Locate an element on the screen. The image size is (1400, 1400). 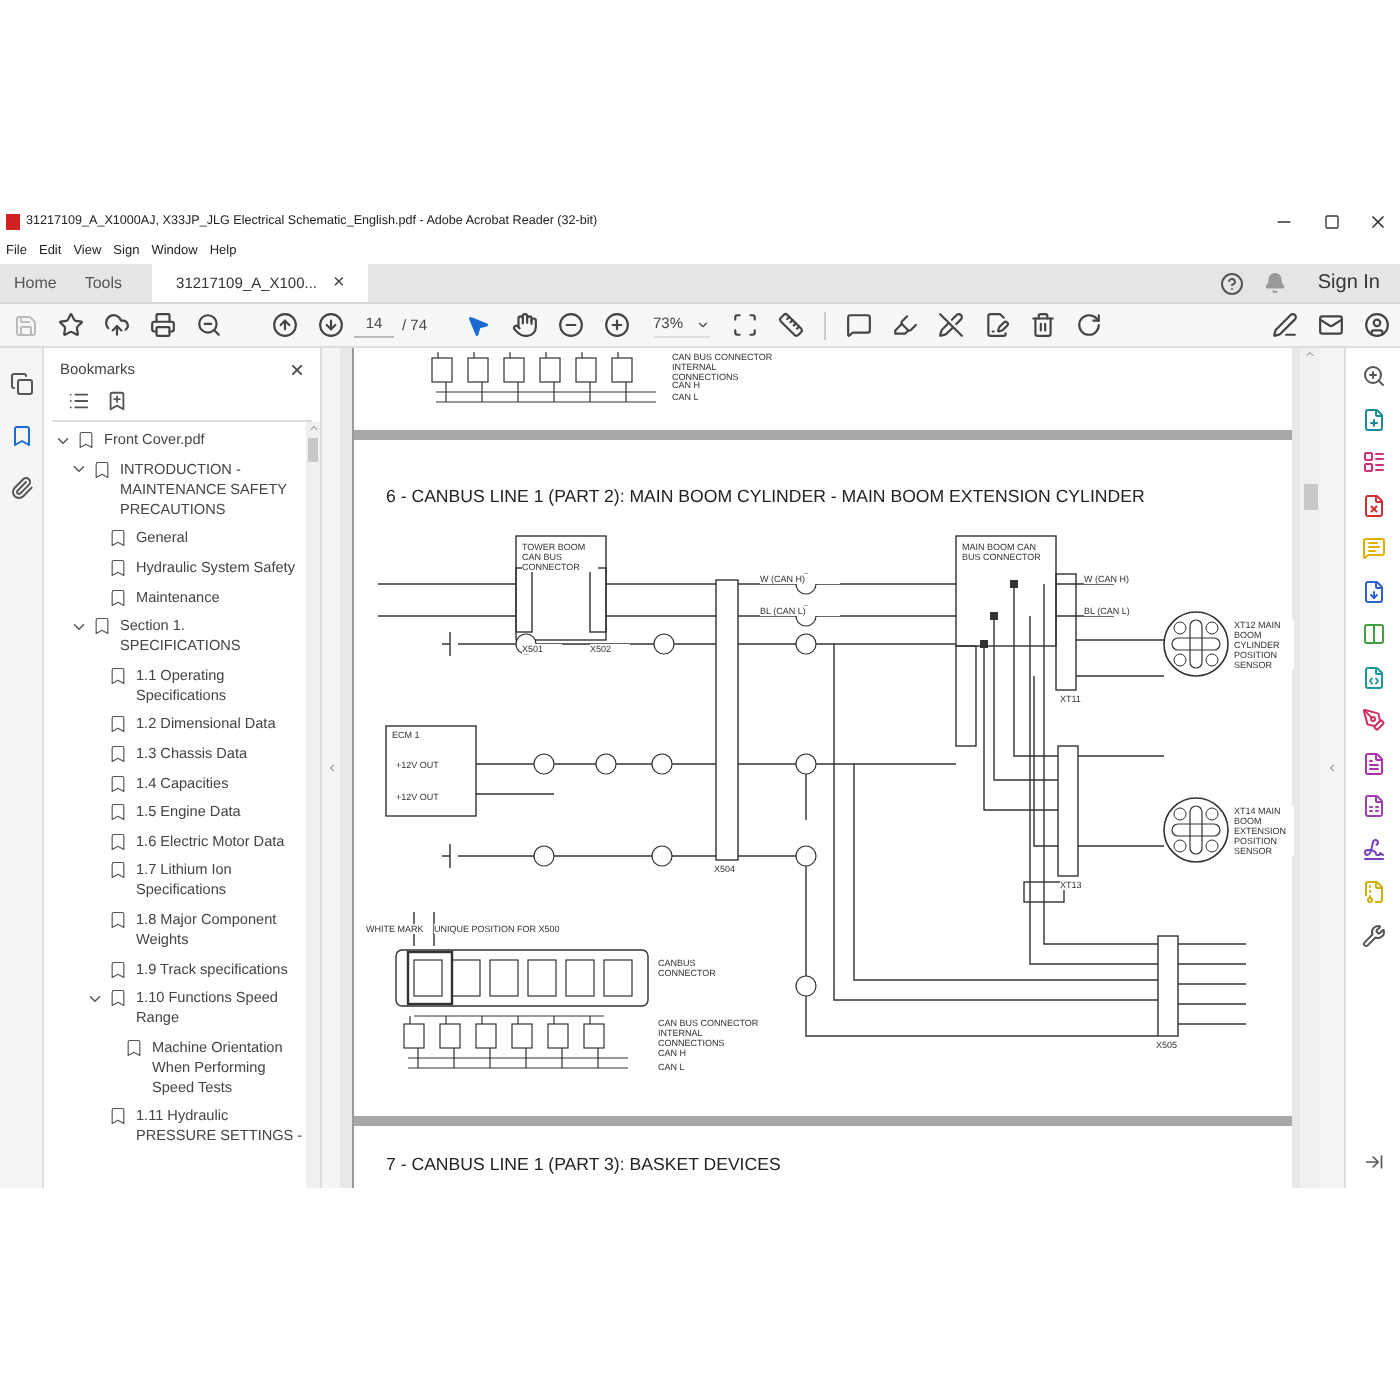
file-x-icon is located at coordinates (1373, 505).